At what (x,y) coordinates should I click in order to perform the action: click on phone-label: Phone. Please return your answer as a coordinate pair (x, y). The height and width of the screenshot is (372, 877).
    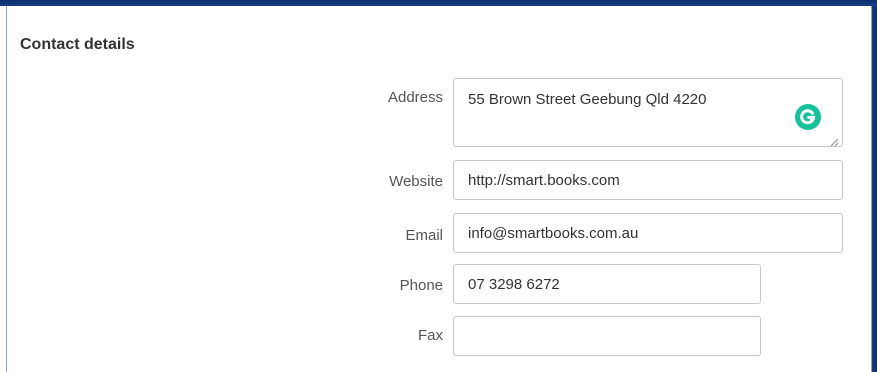
    Looking at the image, I should click on (421, 285).